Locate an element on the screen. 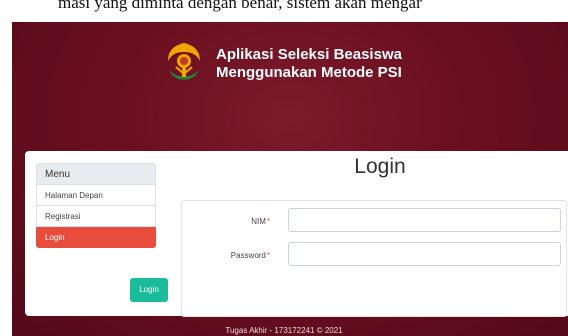  login-button: Login is located at coordinates (149, 290).